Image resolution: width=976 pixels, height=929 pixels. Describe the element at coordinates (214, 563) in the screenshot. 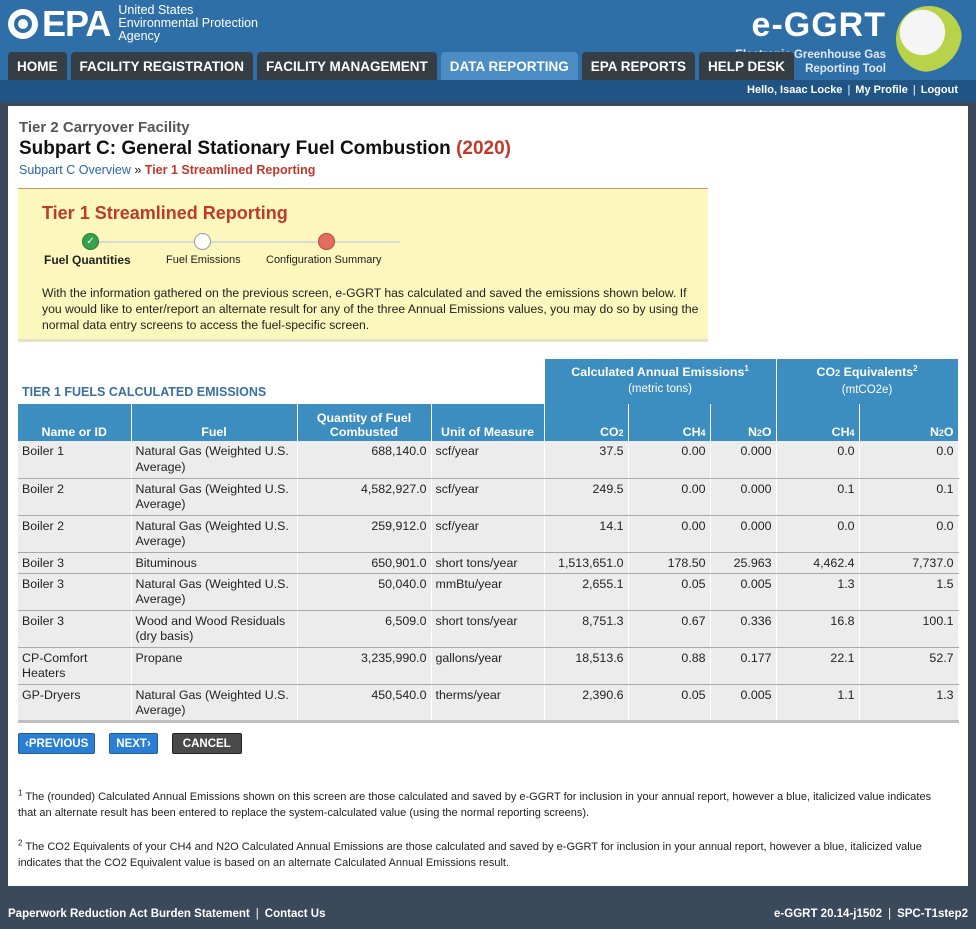

I see `cell-fuel: Bituminous` at that location.